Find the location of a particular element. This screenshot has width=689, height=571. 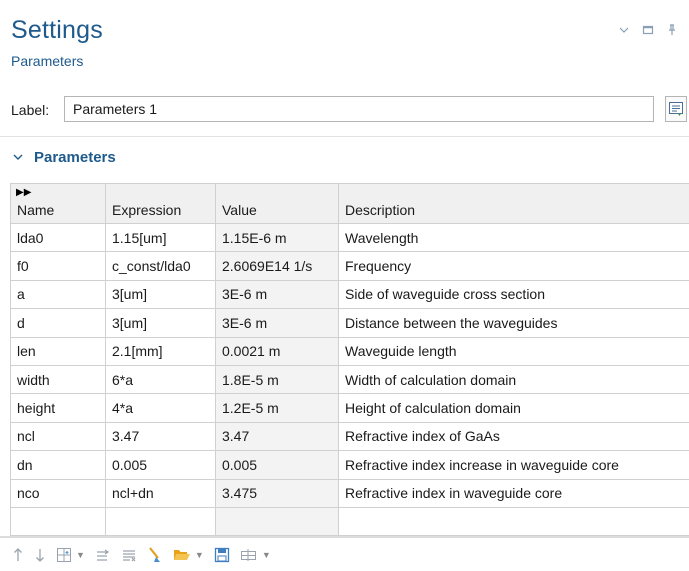

cell-value: 3.47 is located at coordinates (277, 436).